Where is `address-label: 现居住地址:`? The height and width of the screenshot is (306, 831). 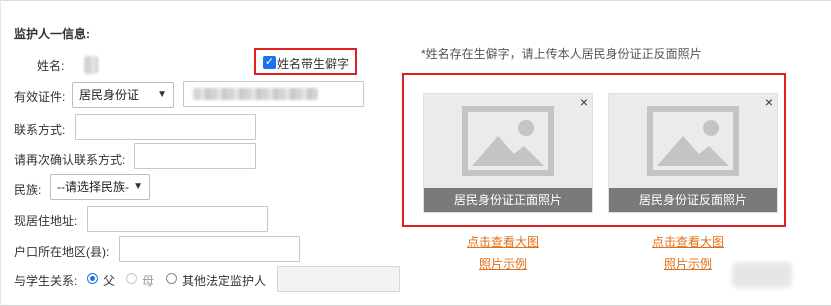
address-label: 现居住地址: is located at coordinates (46, 221).